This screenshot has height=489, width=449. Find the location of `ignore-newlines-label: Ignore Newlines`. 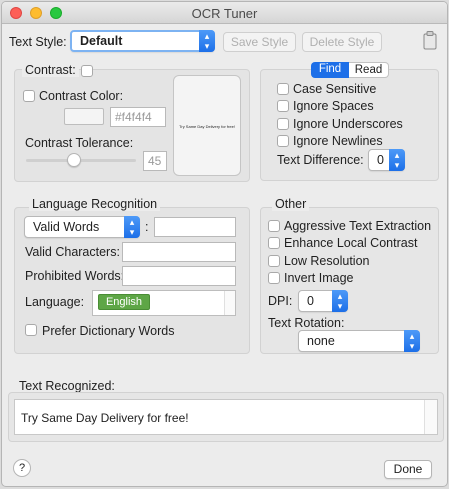

ignore-newlines-label: Ignore Newlines is located at coordinates (338, 141).